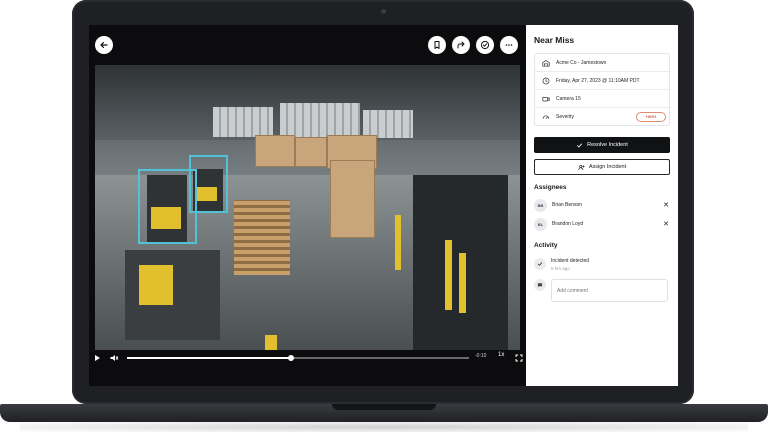 The height and width of the screenshot is (444, 768). What do you see at coordinates (560, 268) in the screenshot?
I see `activity-event-time: 5 hrs ago` at bounding box center [560, 268].